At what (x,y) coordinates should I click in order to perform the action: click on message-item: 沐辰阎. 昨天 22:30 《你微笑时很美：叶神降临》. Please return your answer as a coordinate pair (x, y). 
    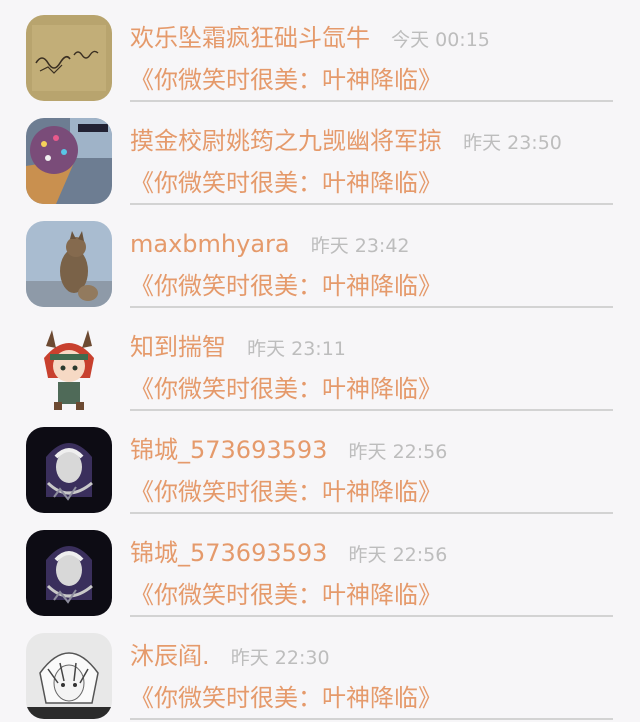
    Looking at the image, I should click on (320, 669).